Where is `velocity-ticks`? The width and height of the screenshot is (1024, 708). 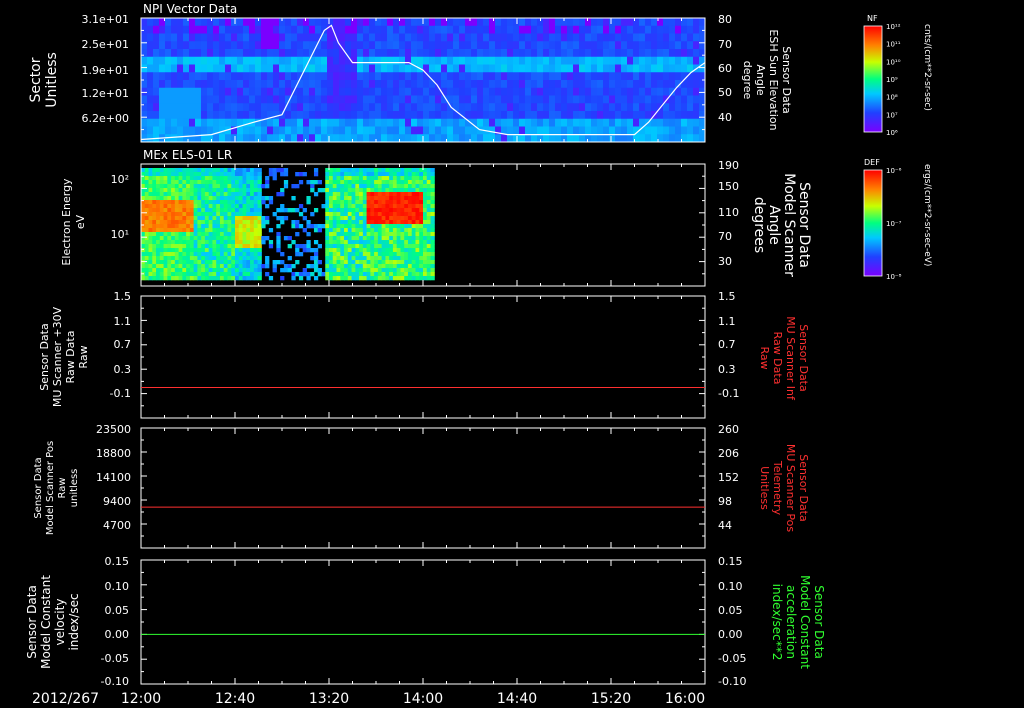 velocity-ticks is located at coordinates (423, 622).